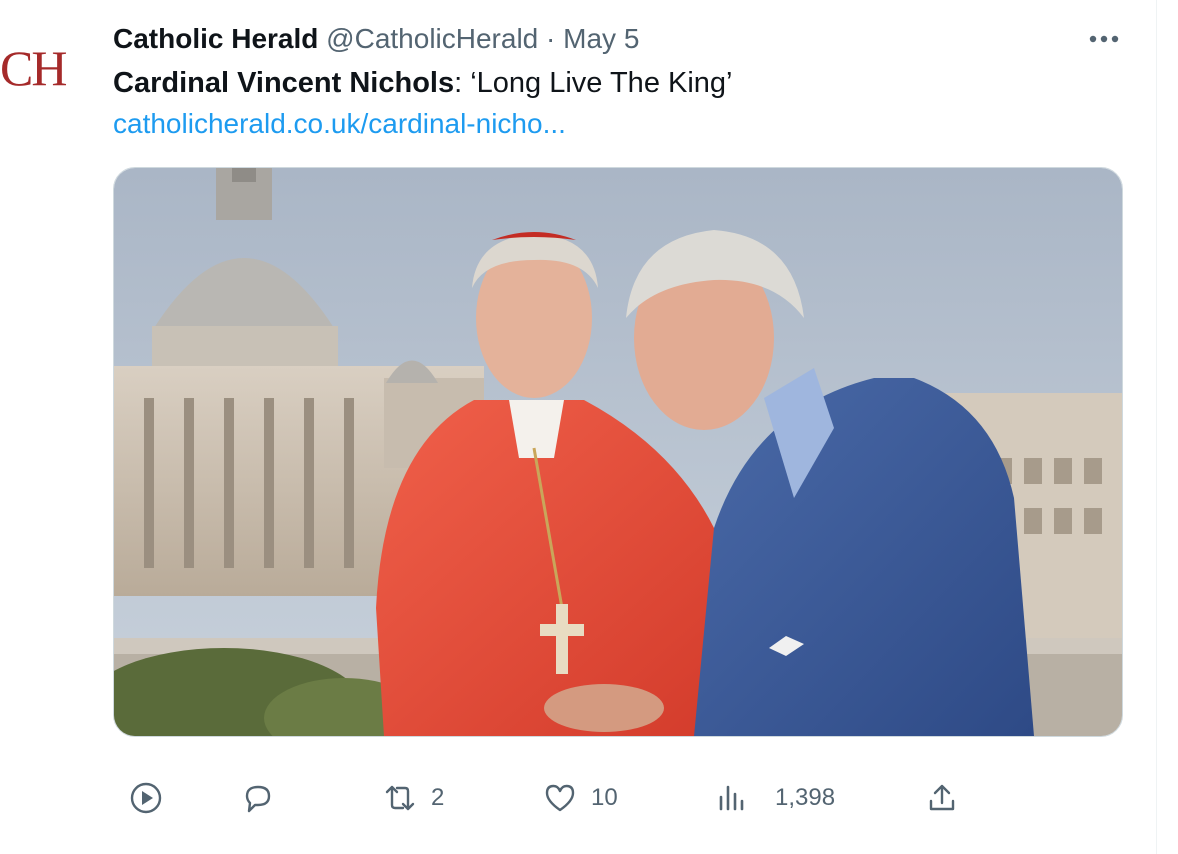 The width and height of the screenshot is (1178, 854). What do you see at coordinates (805, 797) in the screenshot?
I see `views-count: 1,398` at bounding box center [805, 797].